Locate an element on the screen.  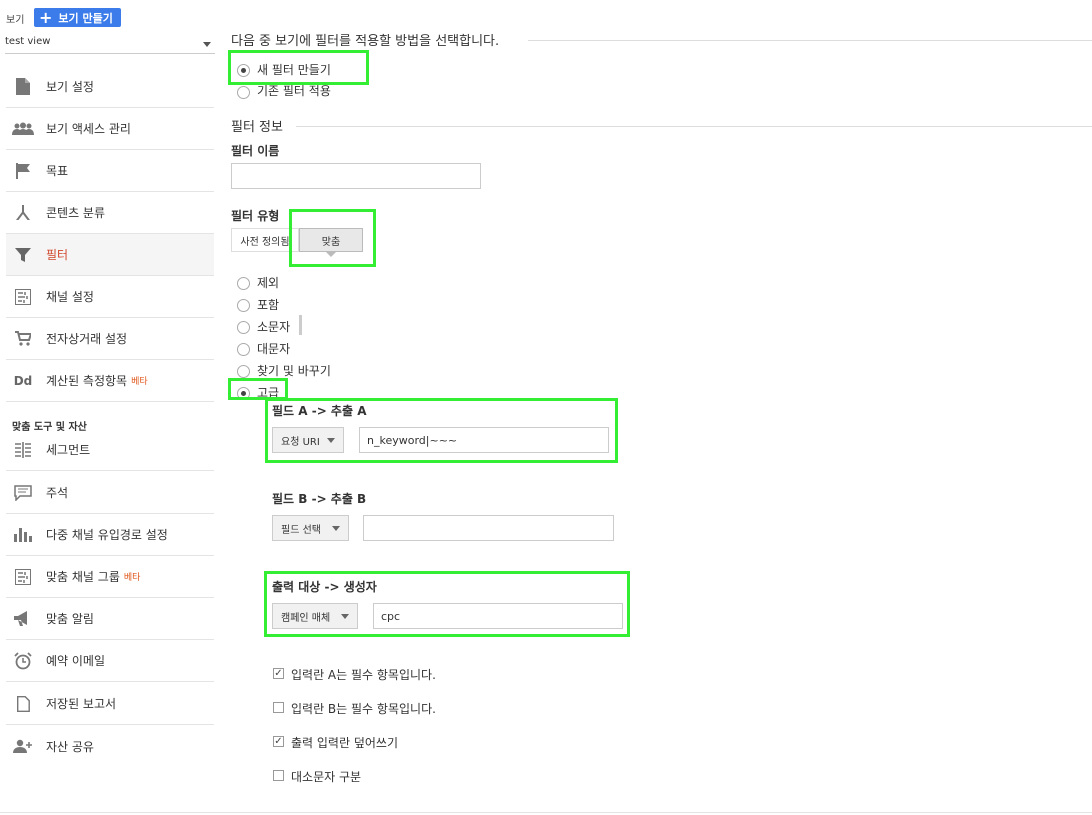
create-view-button: + 보기 만들기 is located at coordinates (77, 17).